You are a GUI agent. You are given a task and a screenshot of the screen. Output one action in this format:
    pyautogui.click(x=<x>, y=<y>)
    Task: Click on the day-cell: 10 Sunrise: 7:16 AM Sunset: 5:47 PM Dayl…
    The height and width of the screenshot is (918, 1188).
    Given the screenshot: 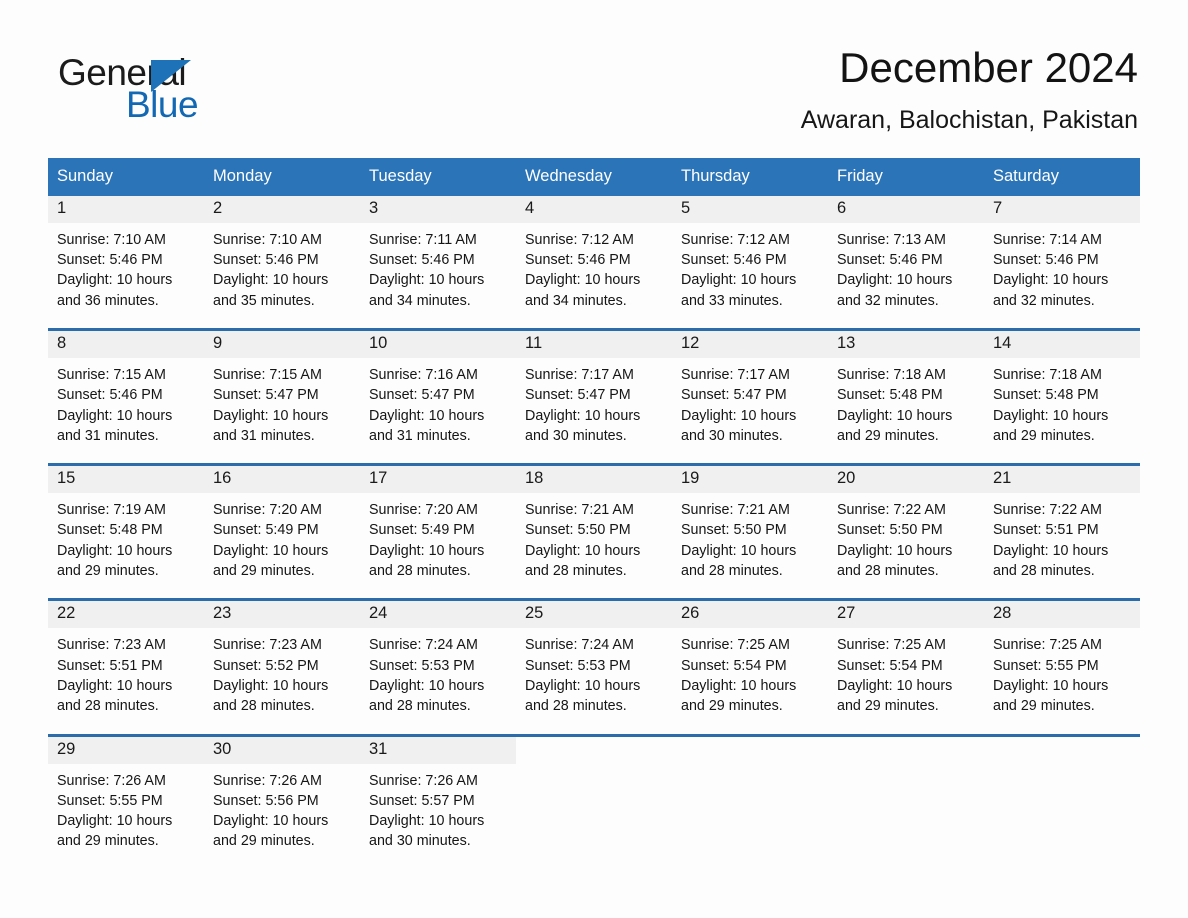 What is the action you would take?
    pyautogui.click(x=438, y=388)
    